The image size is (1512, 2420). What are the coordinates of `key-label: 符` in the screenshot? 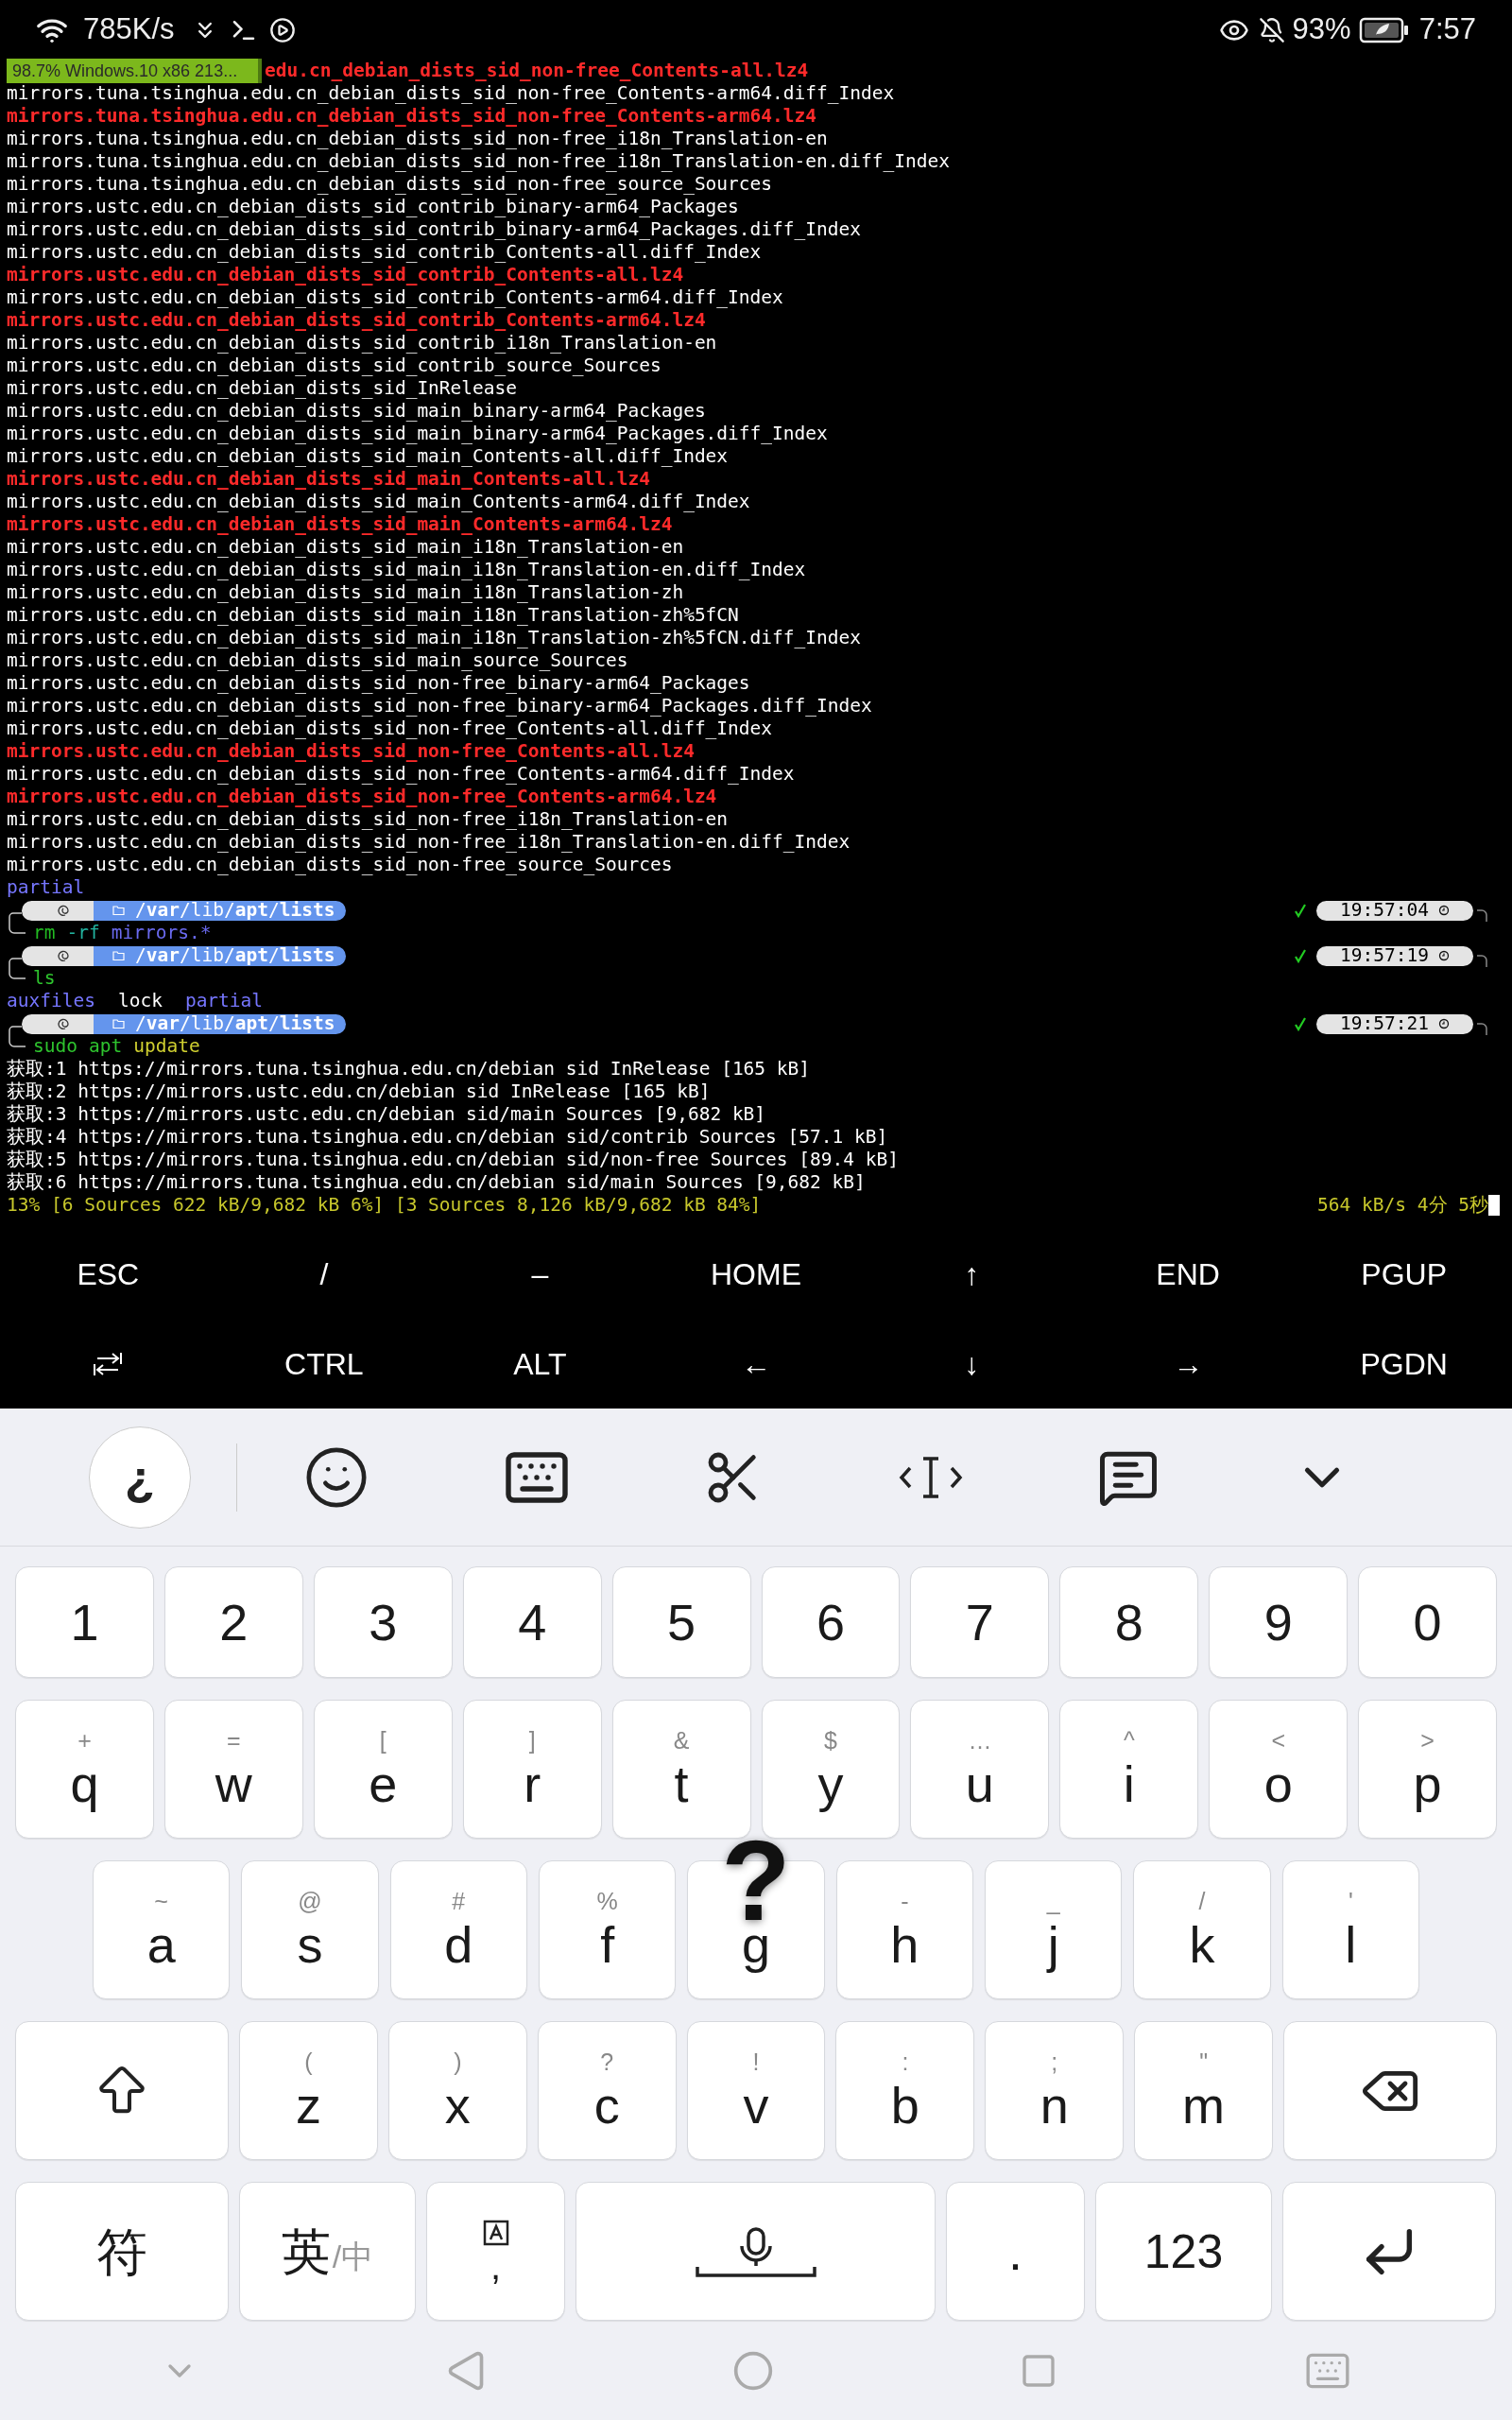 It's located at (121, 2251).